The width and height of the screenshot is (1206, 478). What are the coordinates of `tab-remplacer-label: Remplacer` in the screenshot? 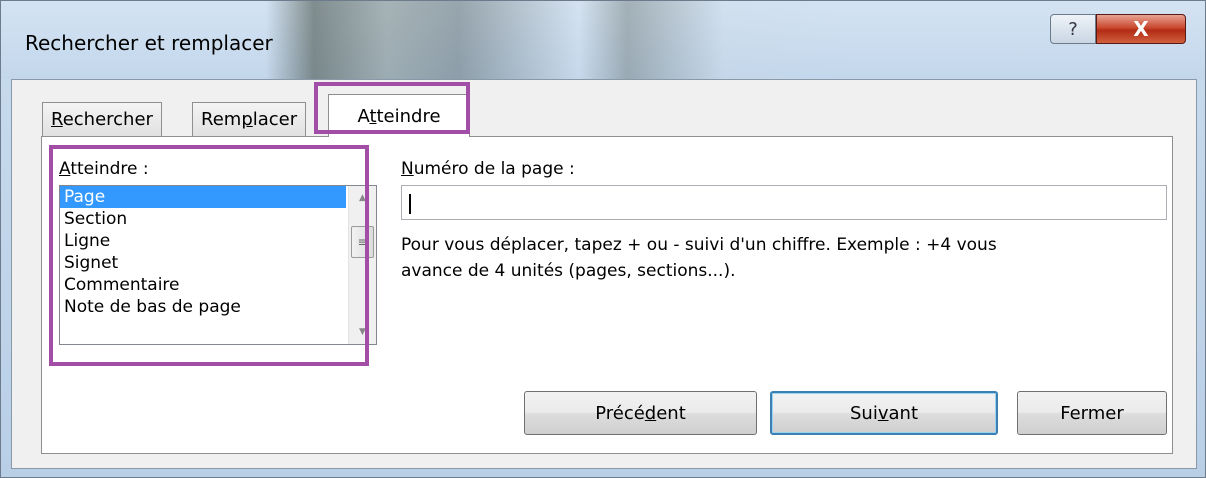 It's located at (249, 119).